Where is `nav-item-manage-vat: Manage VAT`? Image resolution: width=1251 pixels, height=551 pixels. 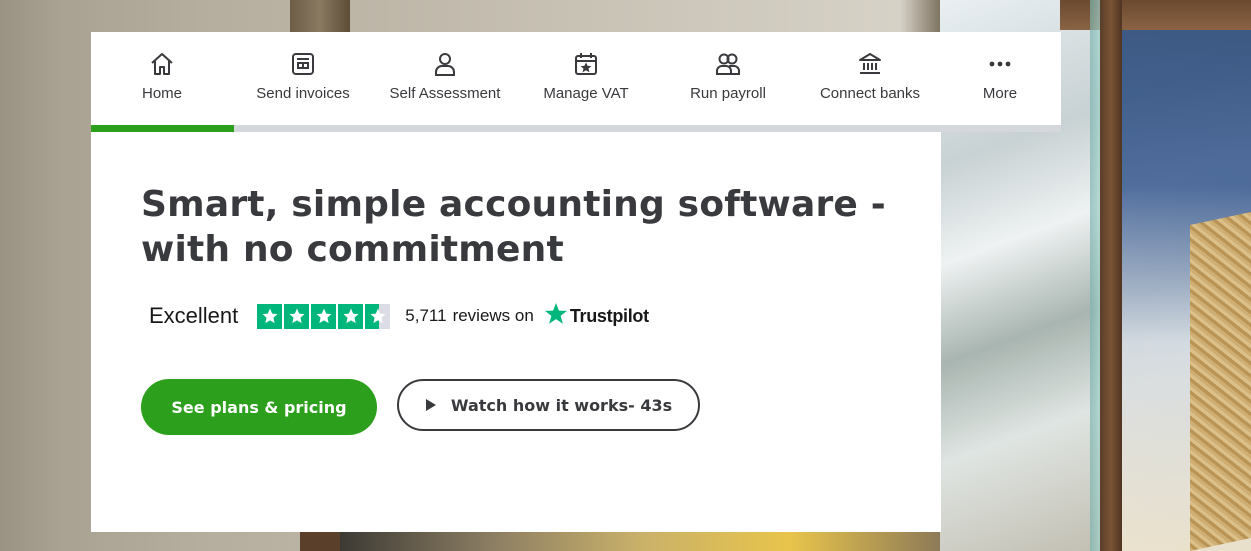
nav-item-manage-vat: Manage VAT is located at coordinates (586, 78).